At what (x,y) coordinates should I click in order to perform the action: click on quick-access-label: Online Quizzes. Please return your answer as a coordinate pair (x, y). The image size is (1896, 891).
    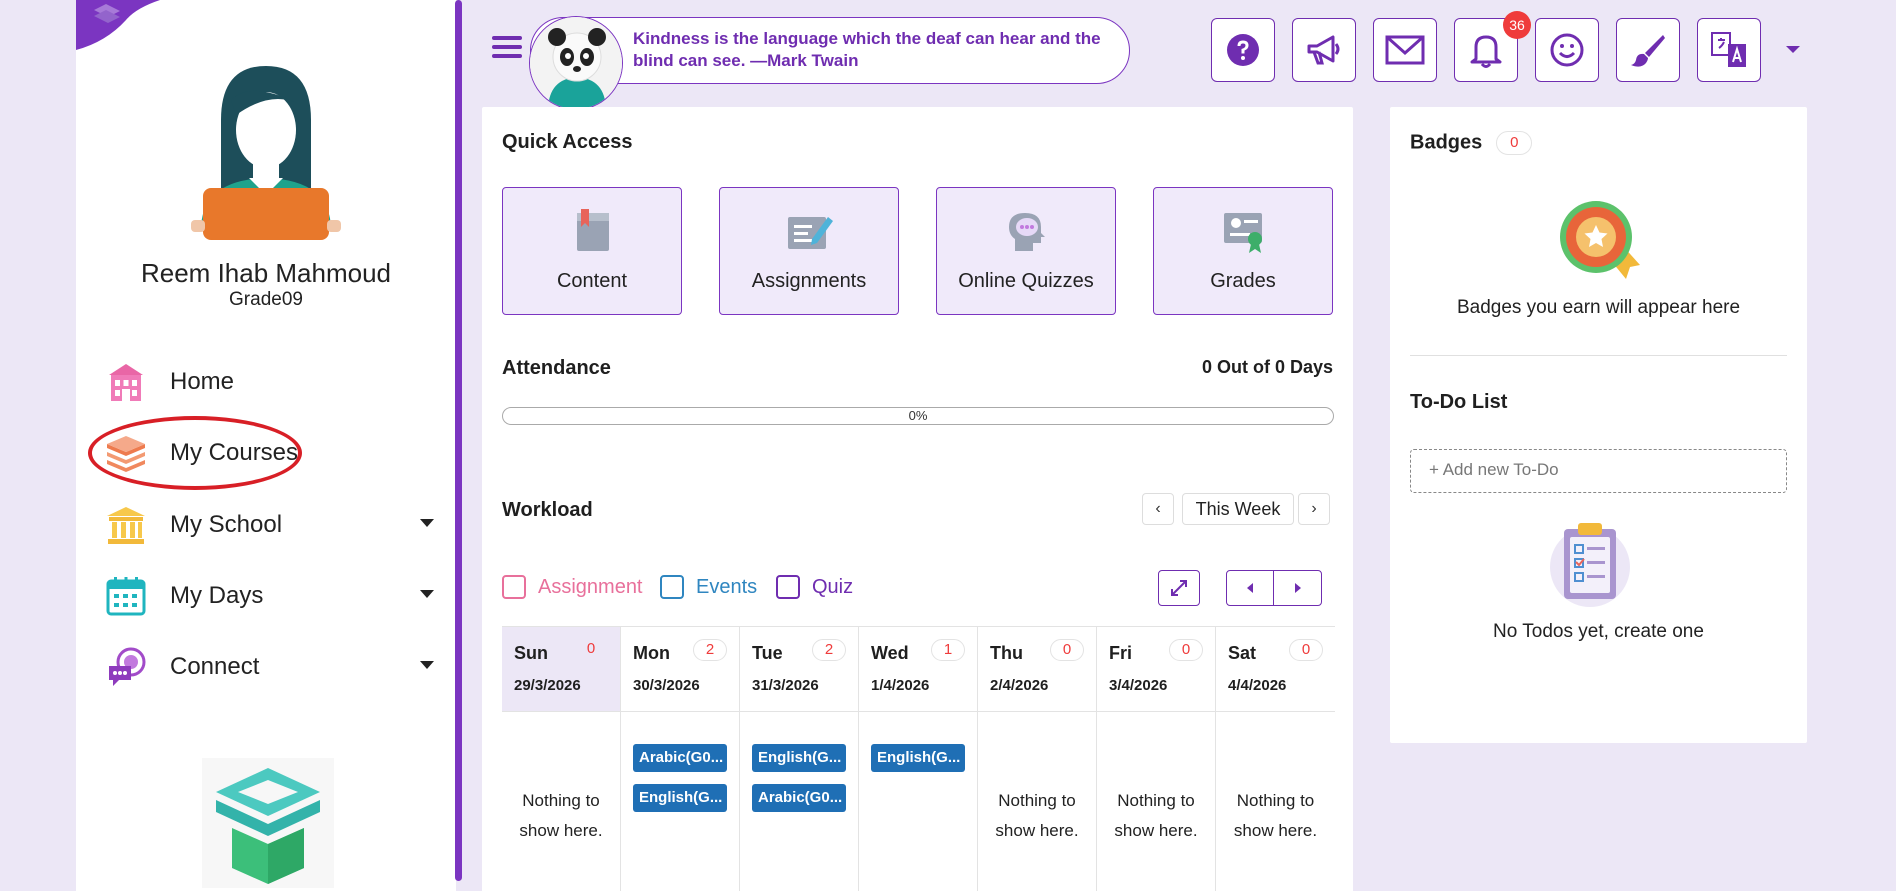
    Looking at the image, I should click on (1026, 281).